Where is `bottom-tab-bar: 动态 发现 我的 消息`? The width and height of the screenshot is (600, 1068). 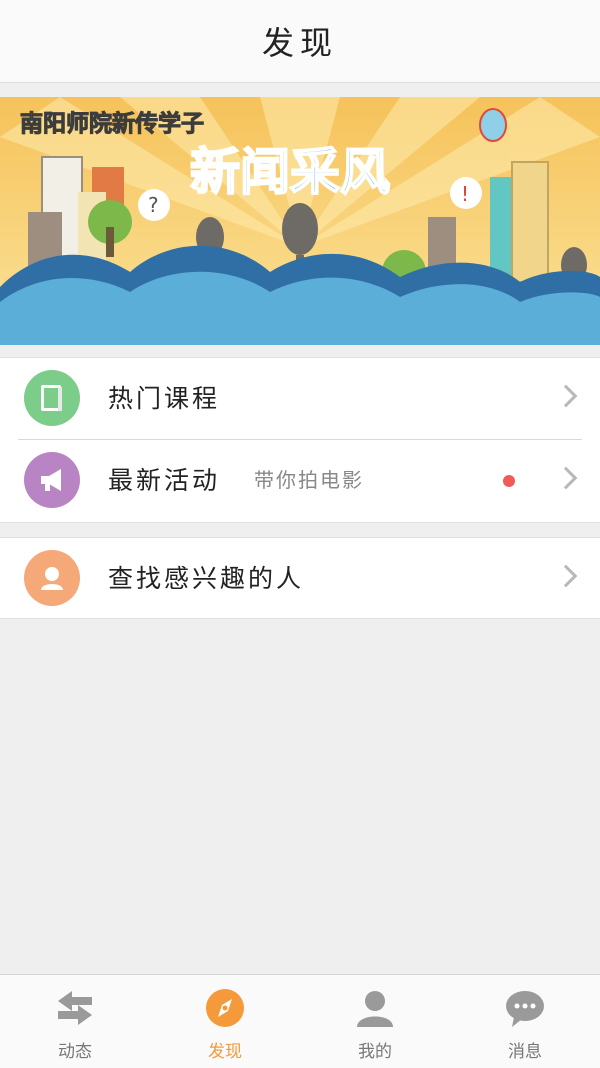 bottom-tab-bar: 动态 发现 我的 消息 is located at coordinates (300, 1021).